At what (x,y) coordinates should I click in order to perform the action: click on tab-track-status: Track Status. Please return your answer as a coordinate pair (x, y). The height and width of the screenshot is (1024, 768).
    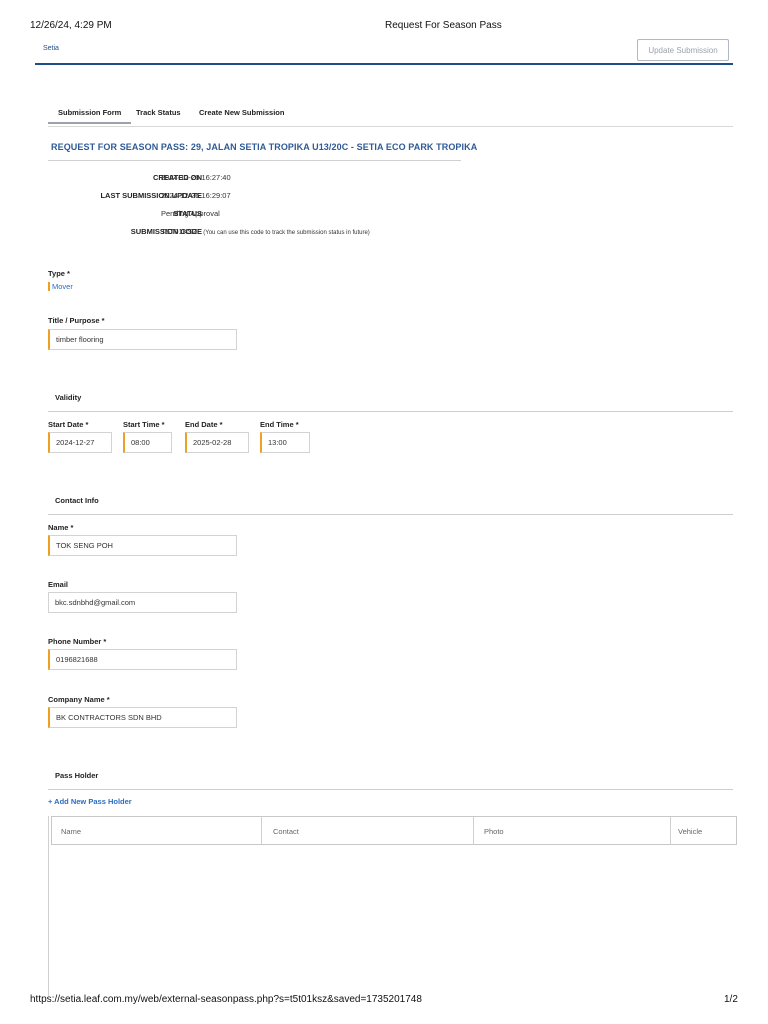
    Looking at the image, I should click on (158, 112).